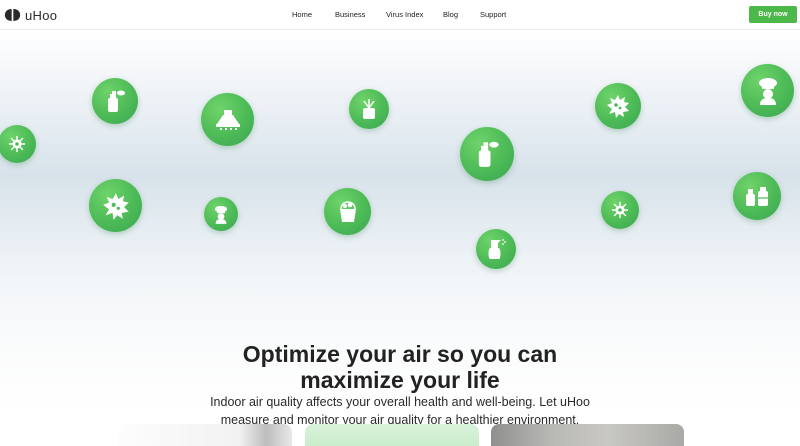 This screenshot has height=446, width=800. What do you see at coordinates (450, 14) in the screenshot?
I see `nav-blog: Blog` at bounding box center [450, 14].